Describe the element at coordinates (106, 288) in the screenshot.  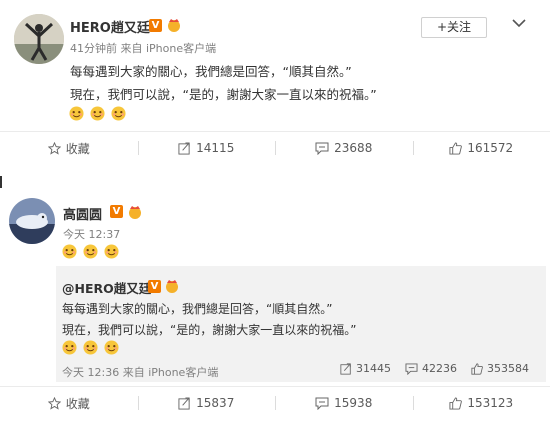
I see `quoted-author-name: @HERO趙又廷` at that location.